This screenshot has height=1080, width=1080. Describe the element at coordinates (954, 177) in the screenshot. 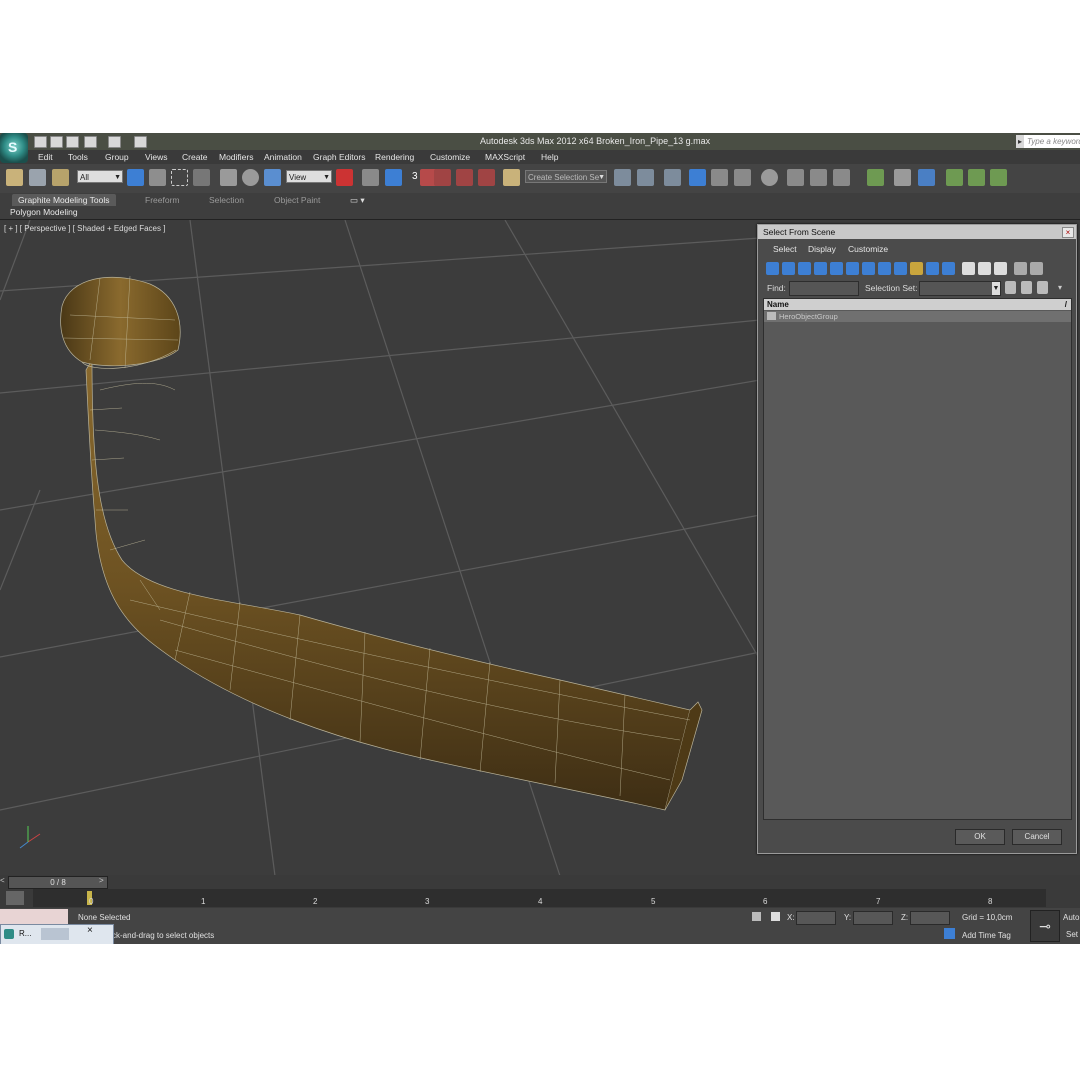

I see `undo-view-icon` at that location.